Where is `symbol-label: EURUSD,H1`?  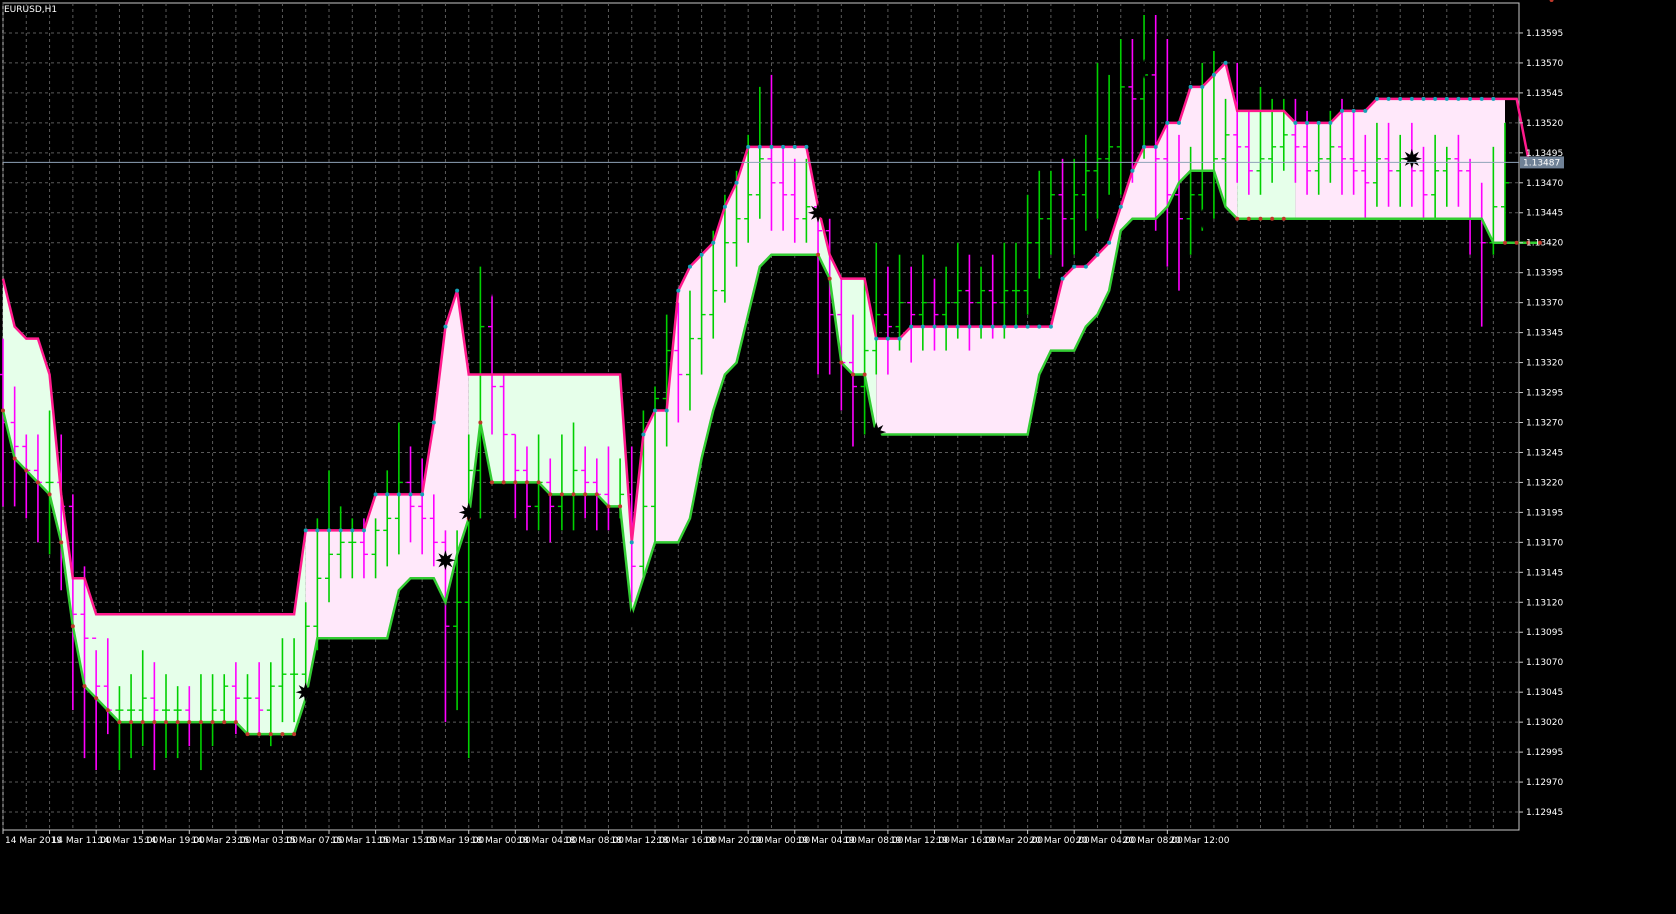 symbol-label: EURUSD,H1 is located at coordinates (30, 10).